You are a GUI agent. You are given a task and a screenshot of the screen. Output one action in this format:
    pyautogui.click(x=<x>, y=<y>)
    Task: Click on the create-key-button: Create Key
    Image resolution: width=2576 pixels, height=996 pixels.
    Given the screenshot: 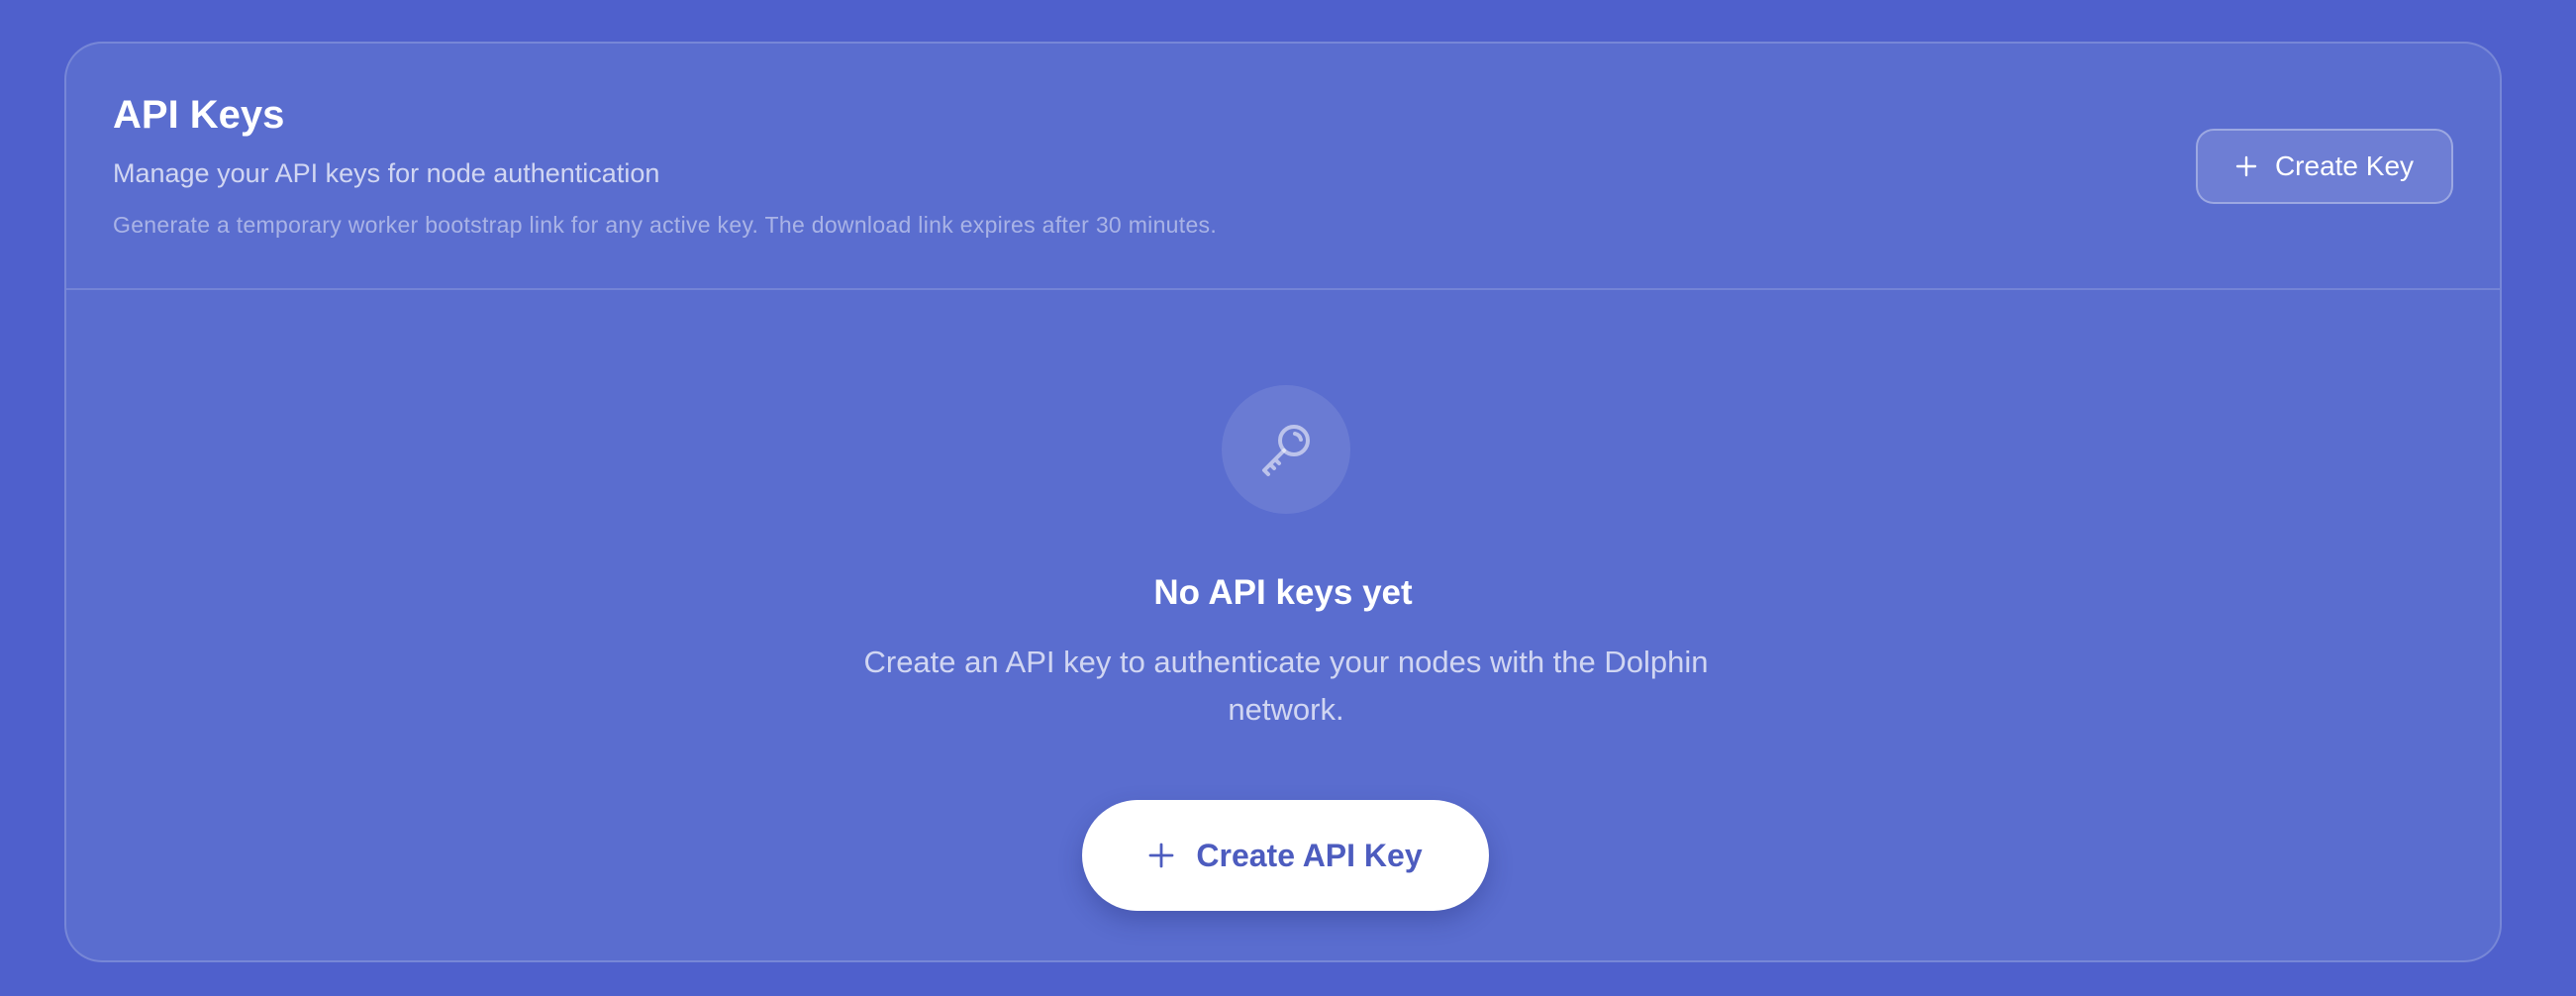 What is the action you would take?
    pyautogui.click(x=2324, y=166)
    